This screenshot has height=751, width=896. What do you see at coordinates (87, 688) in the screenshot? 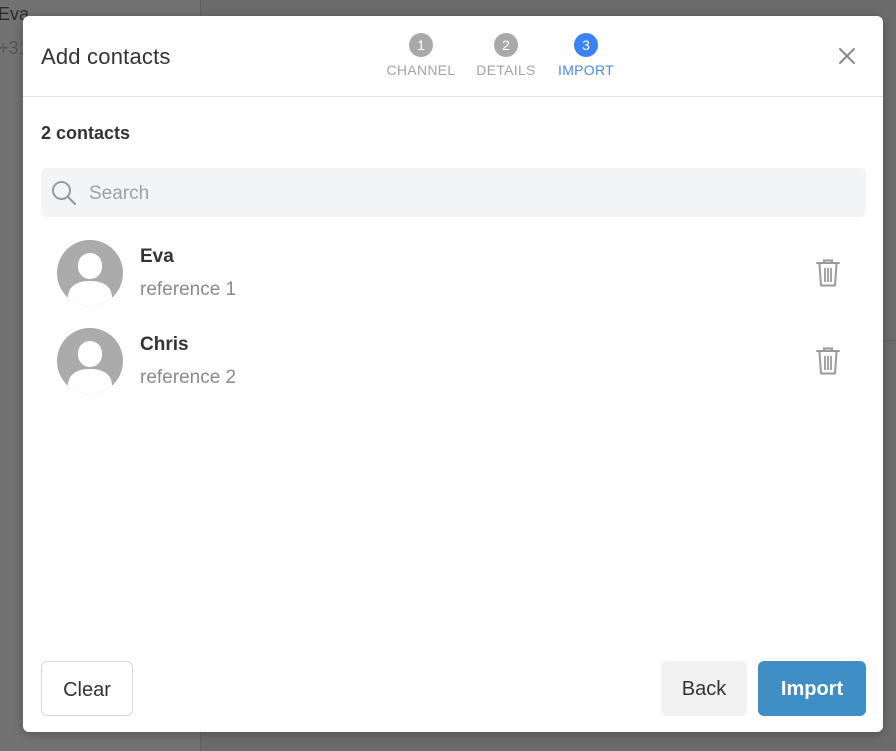
I see `clear-button: Clear` at bounding box center [87, 688].